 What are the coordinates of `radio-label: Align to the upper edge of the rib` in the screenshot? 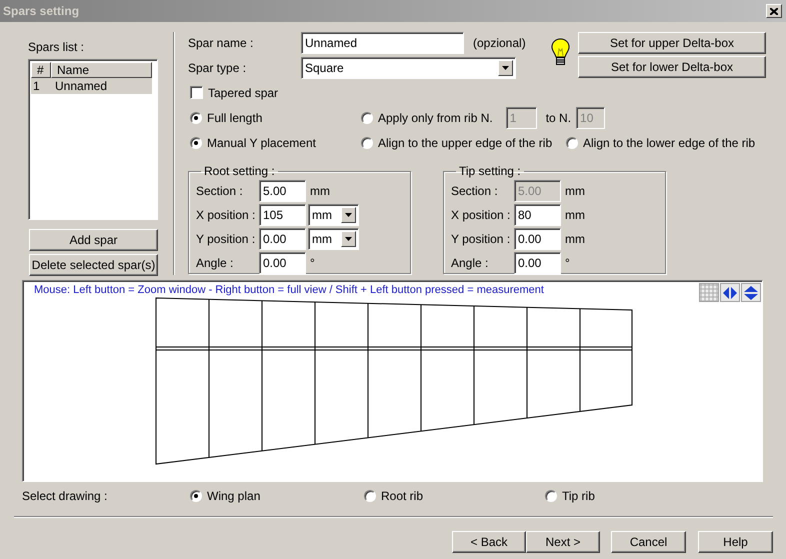 It's located at (465, 143).